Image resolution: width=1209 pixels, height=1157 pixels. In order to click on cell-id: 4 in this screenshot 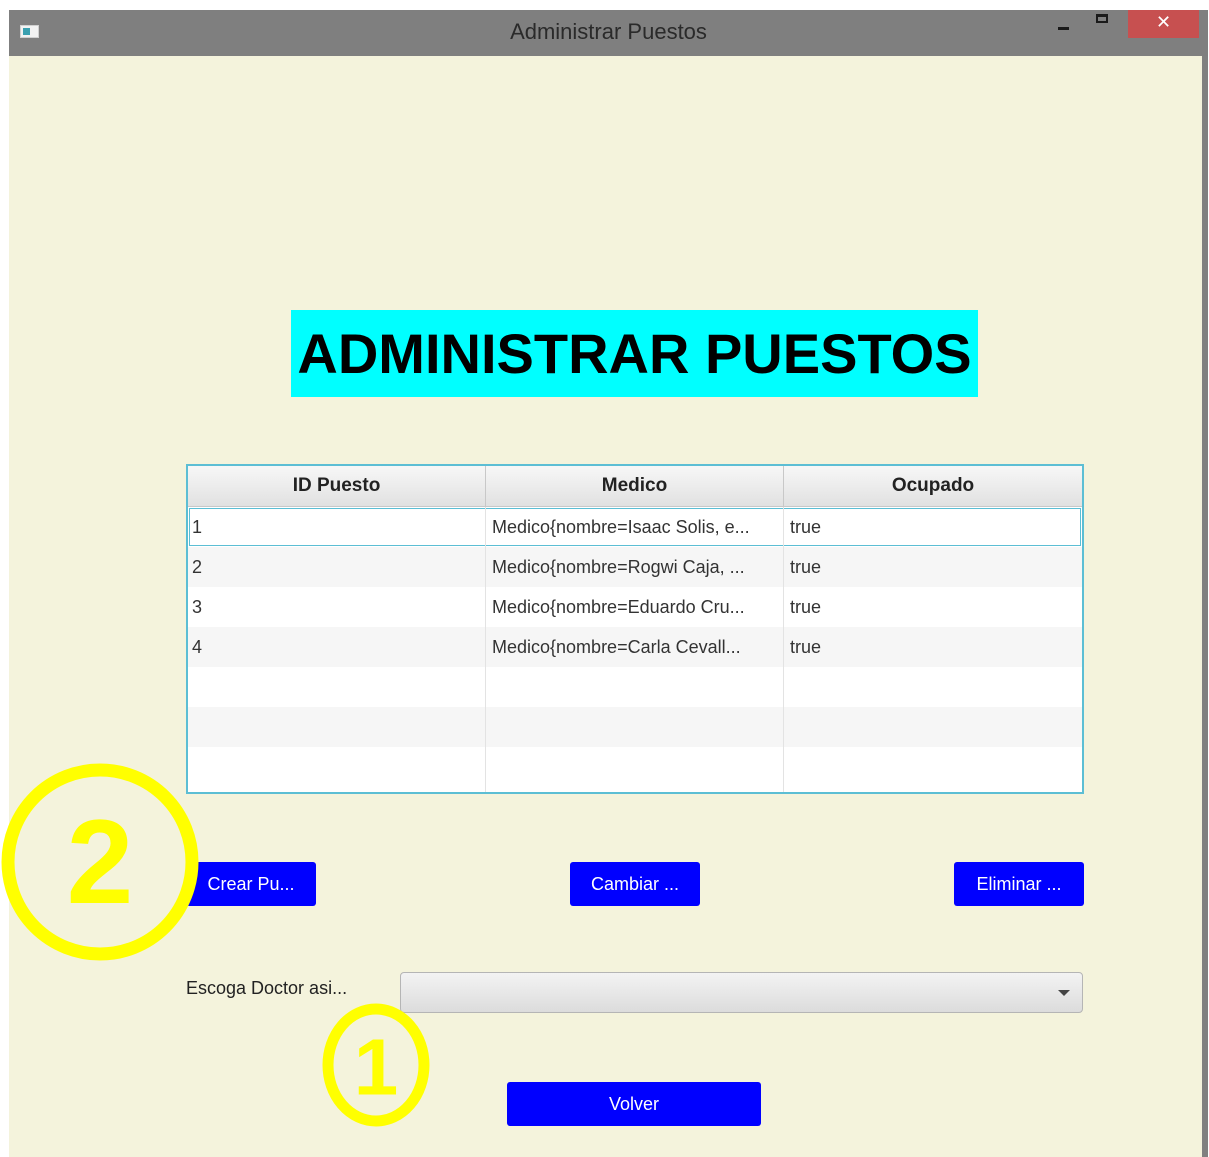, I will do `click(337, 647)`.